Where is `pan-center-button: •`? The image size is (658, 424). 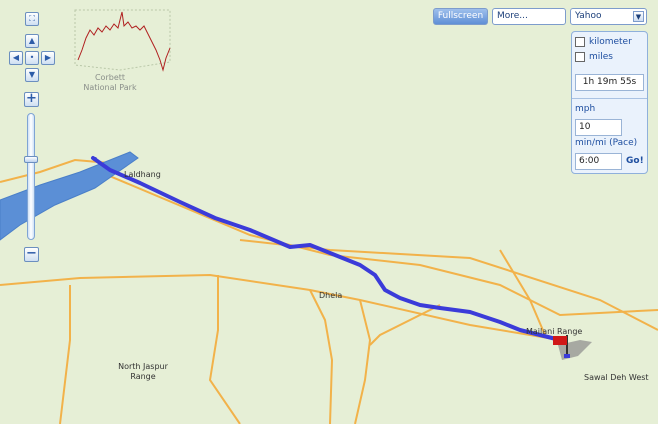
pan-center-button: • is located at coordinates (32, 58).